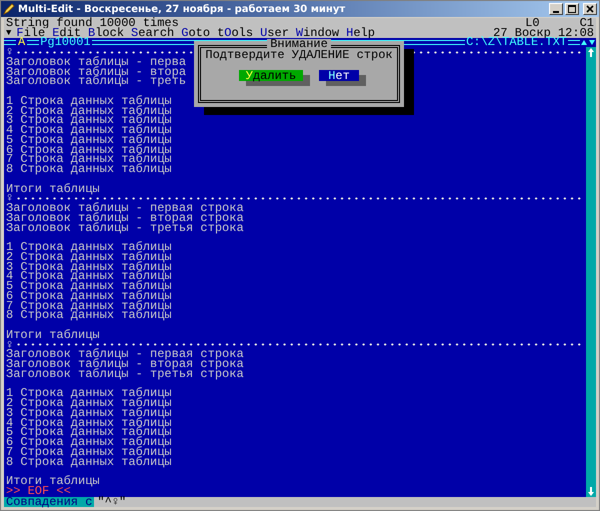 This screenshot has width=600, height=511. Describe the element at coordinates (556, 9) in the screenshot. I see `minimize-button` at that location.